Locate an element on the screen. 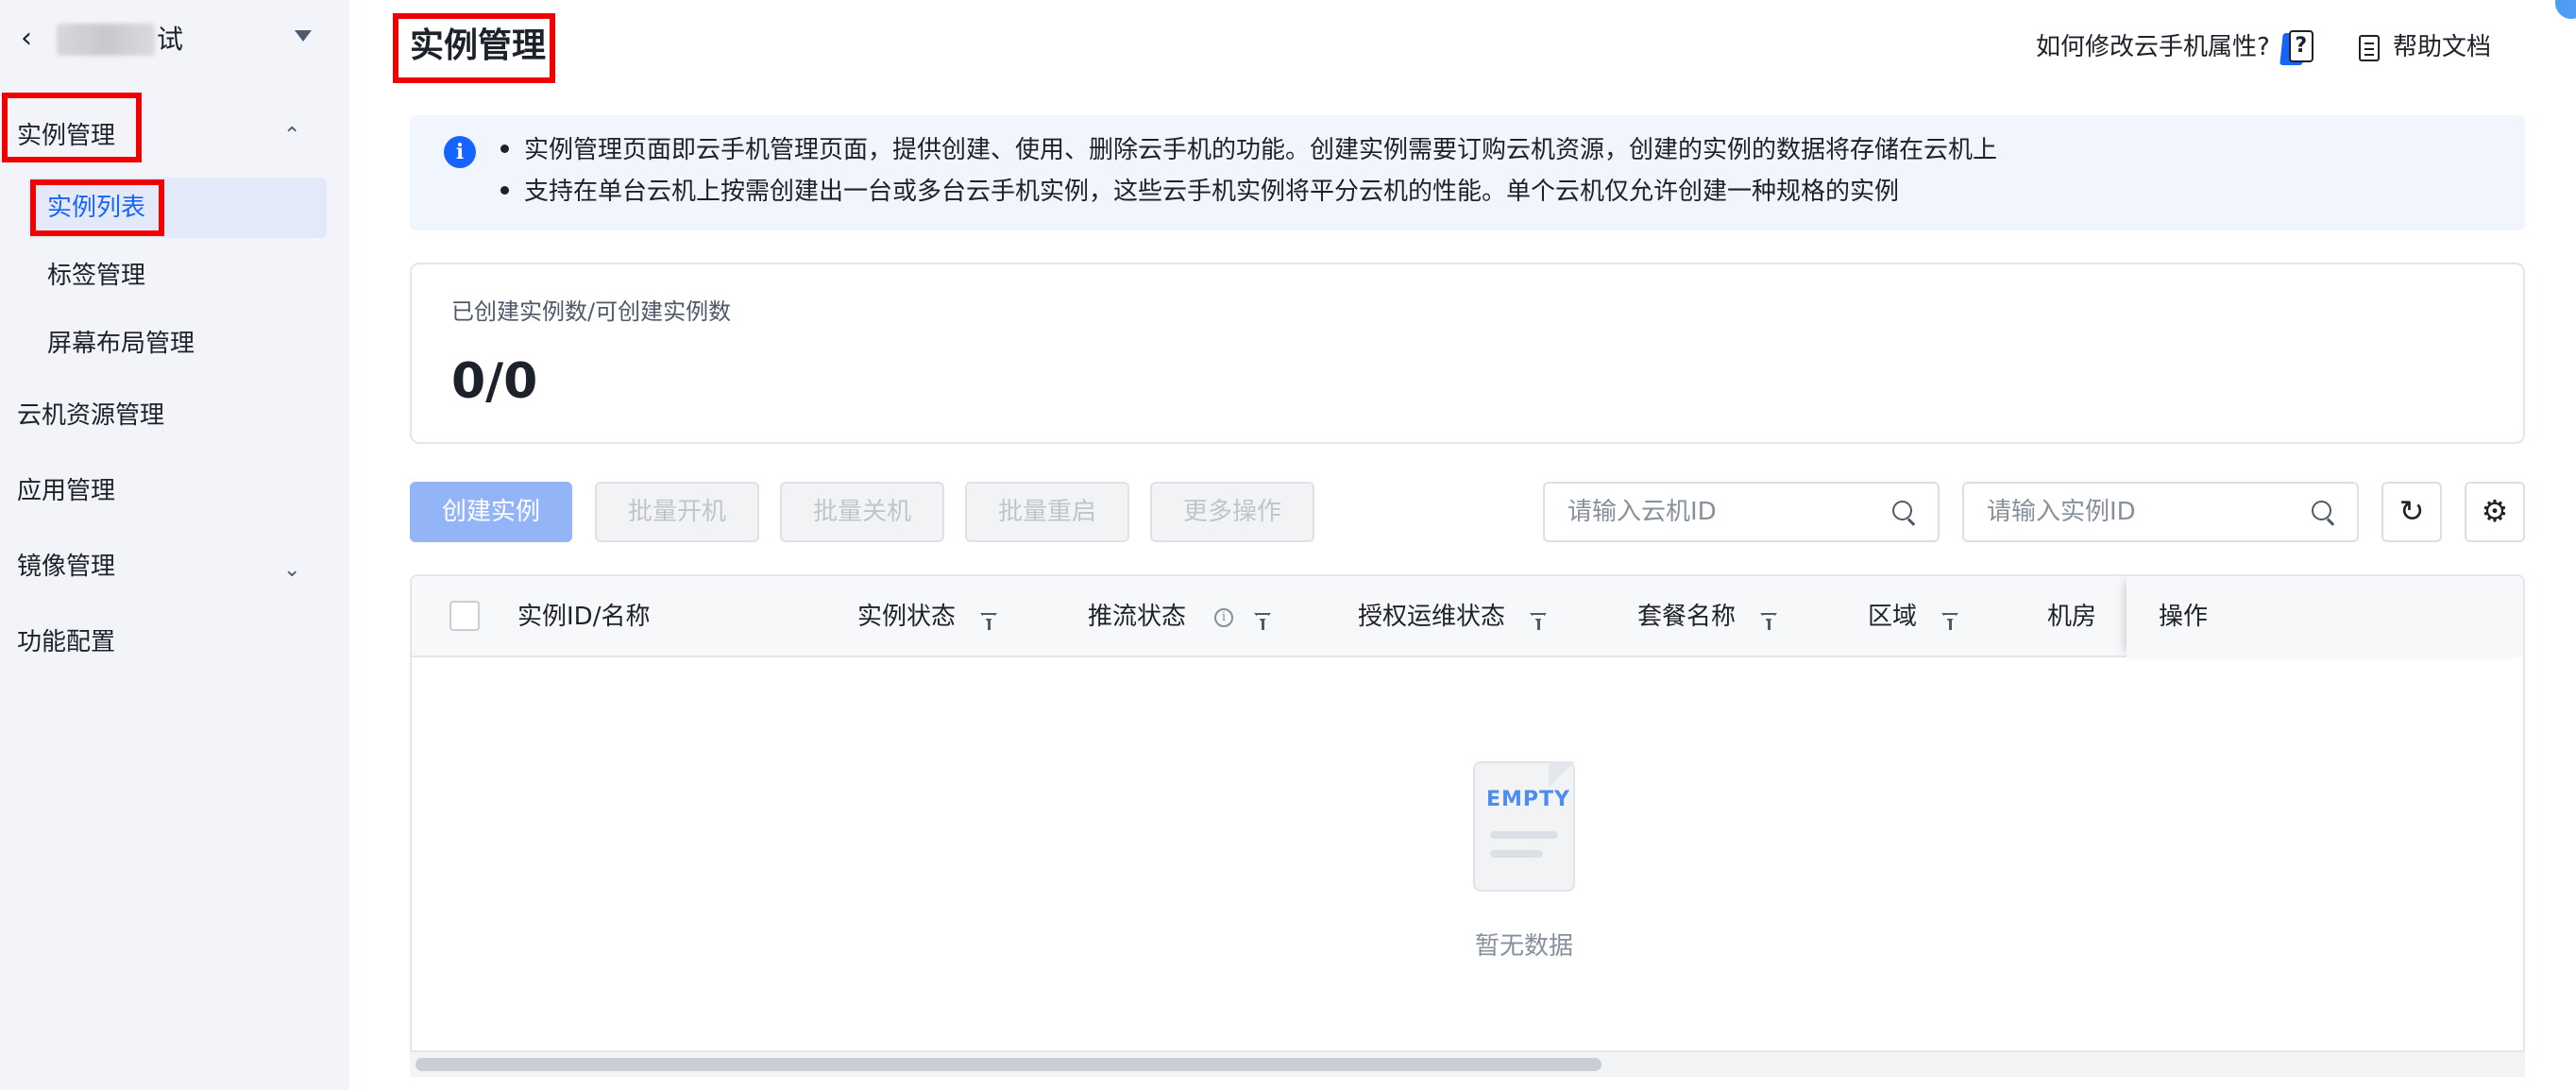 The height and width of the screenshot is (1090, 2576). column-header-package: 套餐名称 is located at coordinates (1707, 616).